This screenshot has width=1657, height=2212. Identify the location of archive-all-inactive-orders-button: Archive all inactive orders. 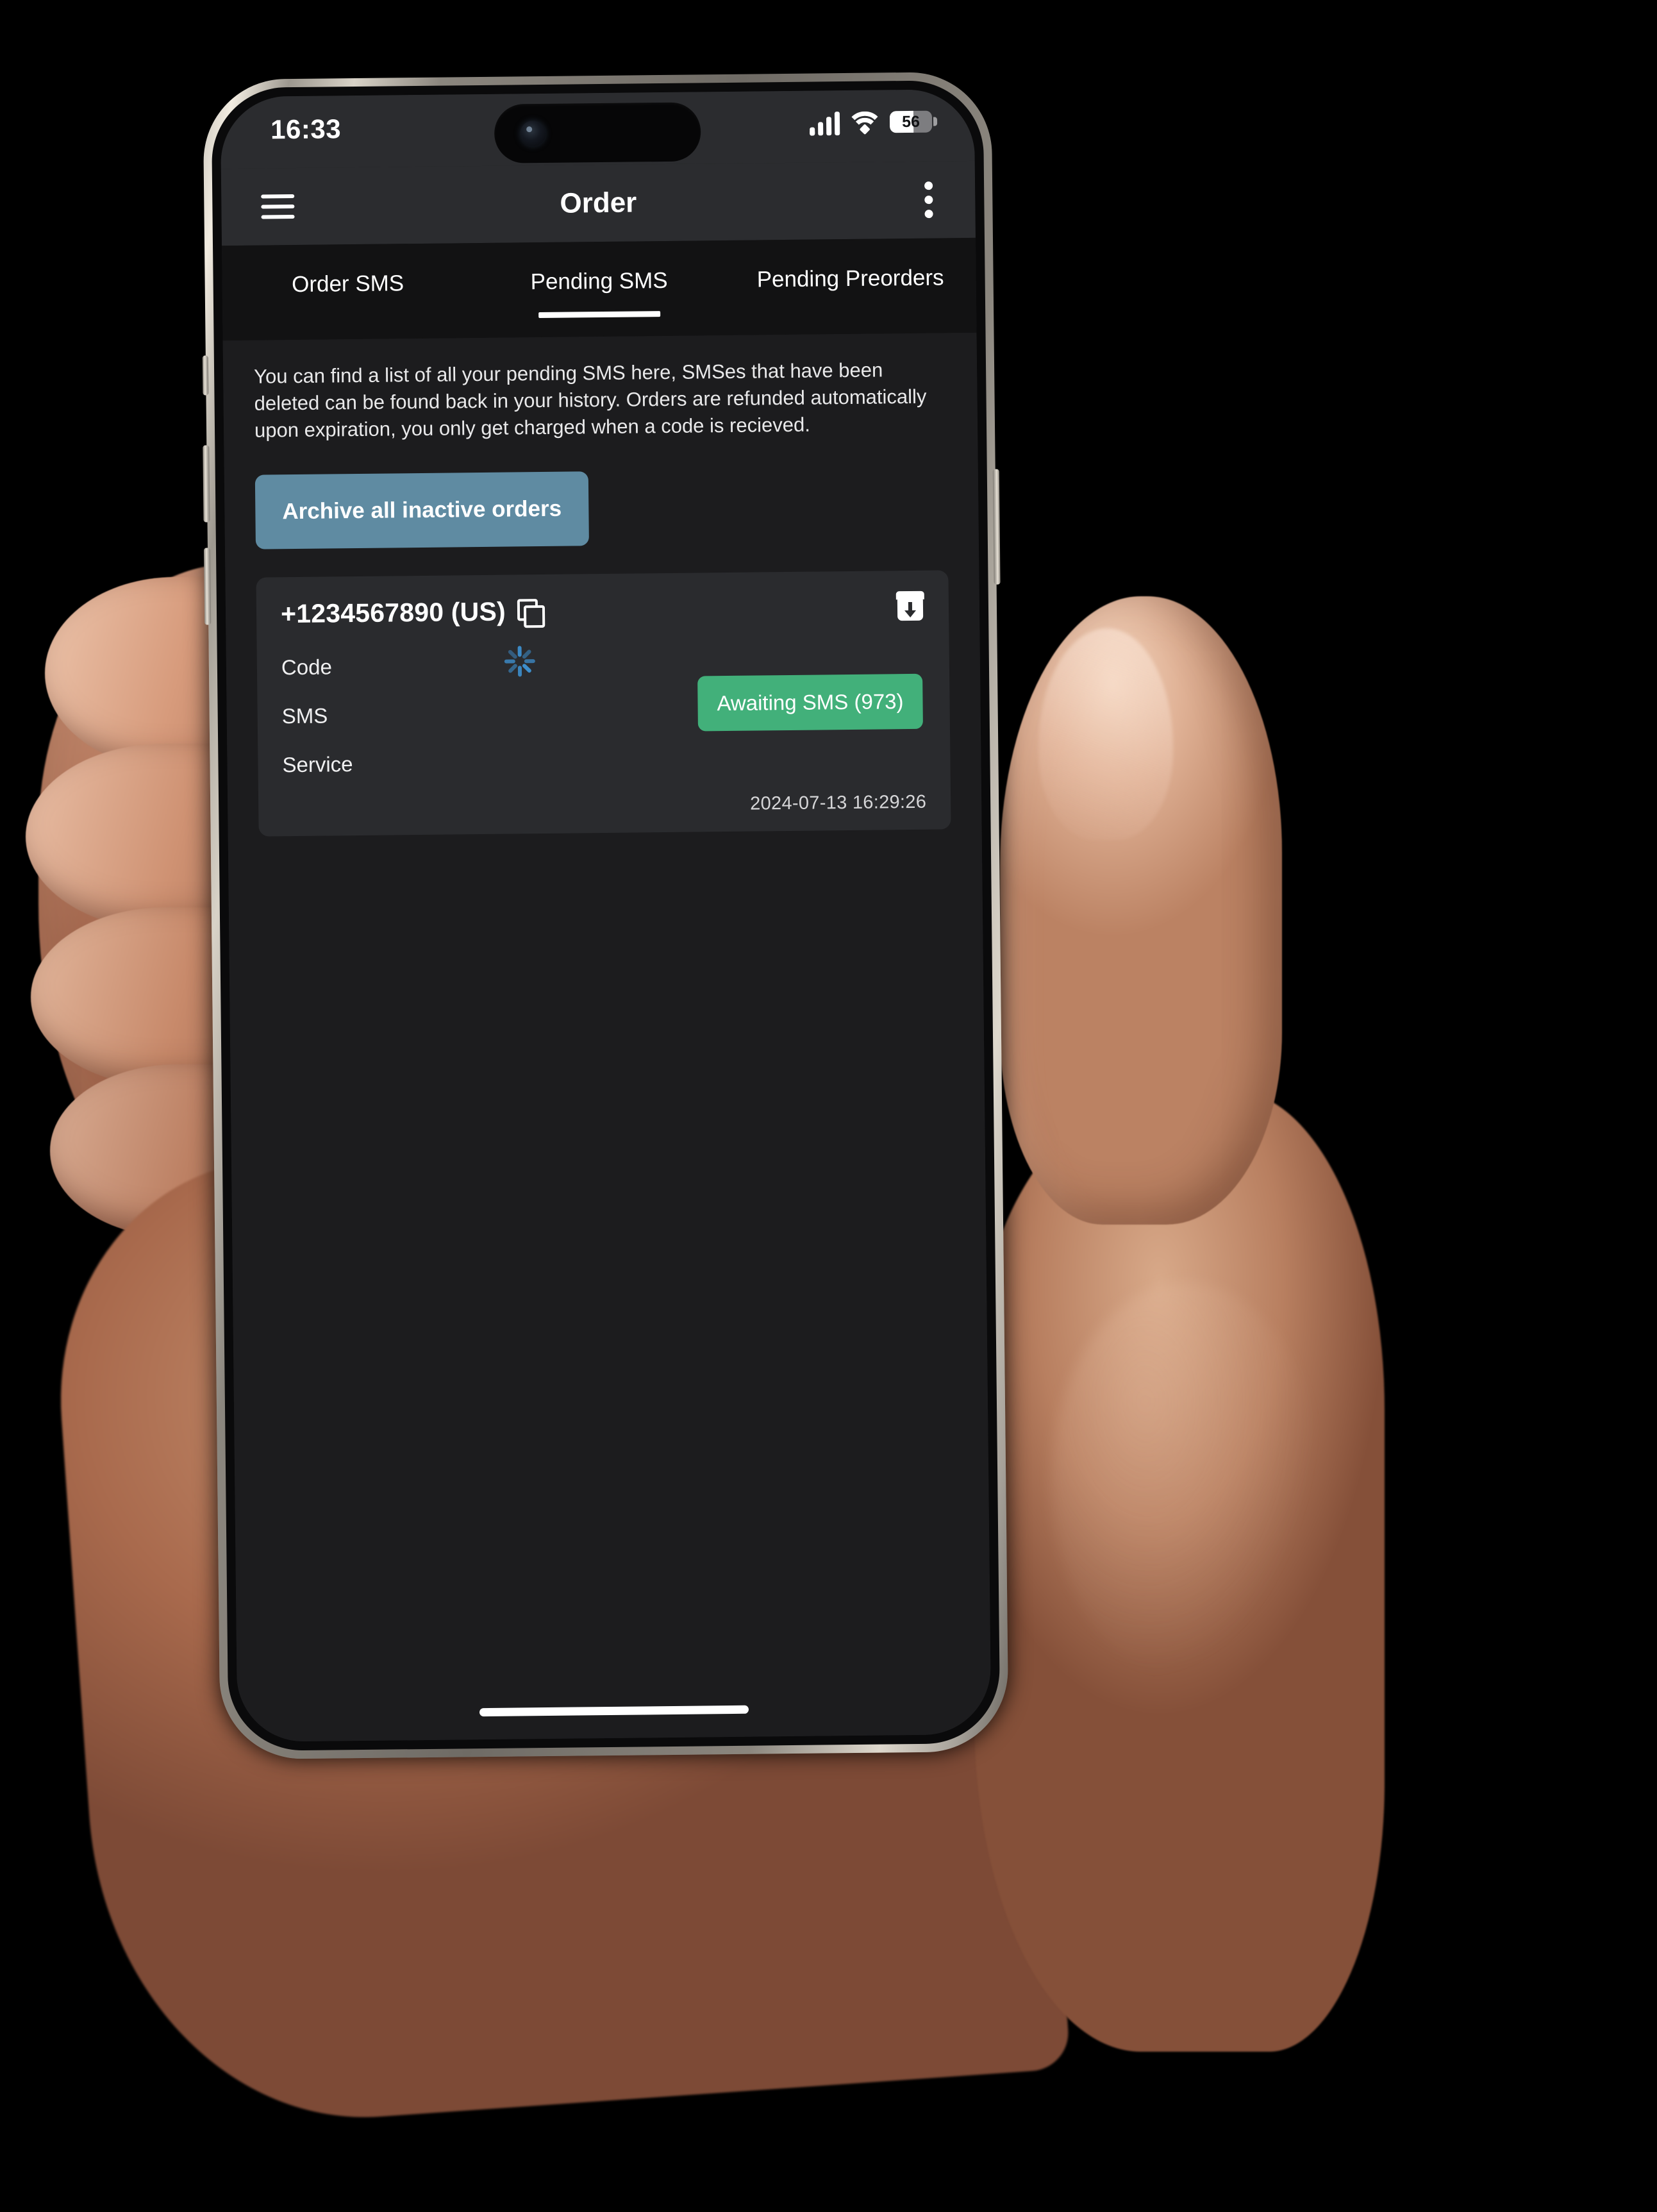
(421, 511).